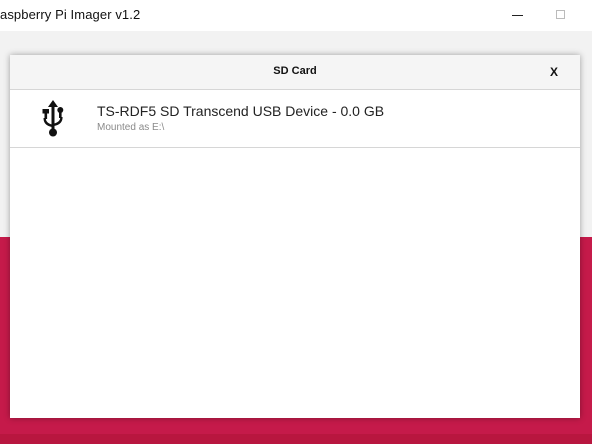 This screenshot has width=592, height=444. Describe the element at coordinates (131, 127) in the screenshot. I see `device-mount-label: Mounted as E:\` at that location.